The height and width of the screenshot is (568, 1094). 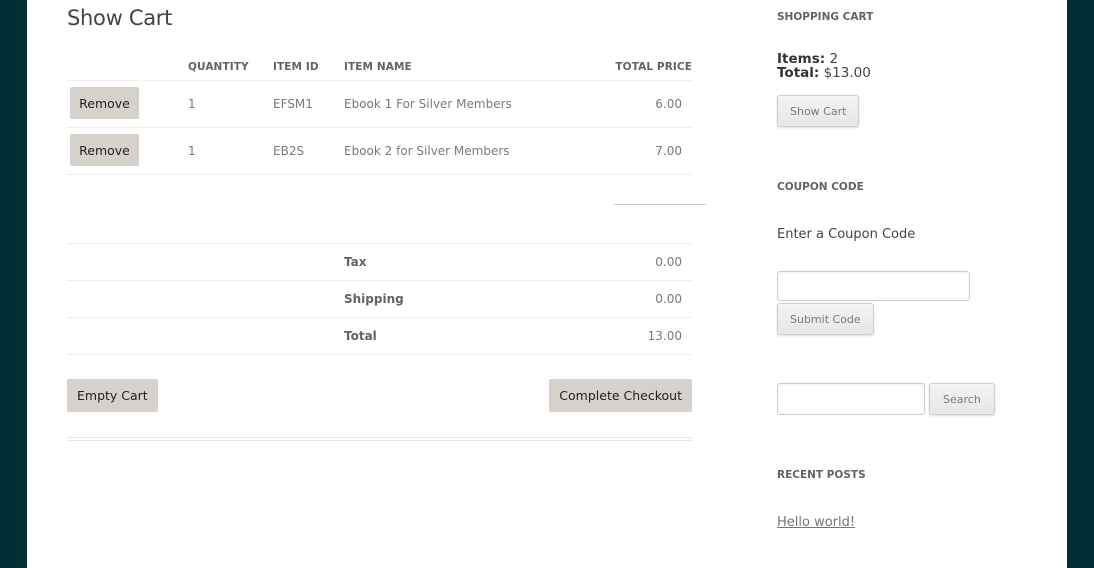 What do you see at coordinates (821, 475) in the screenshot?
I see `widget-title: RECENT POSTS` at bounding box center [821, 475].